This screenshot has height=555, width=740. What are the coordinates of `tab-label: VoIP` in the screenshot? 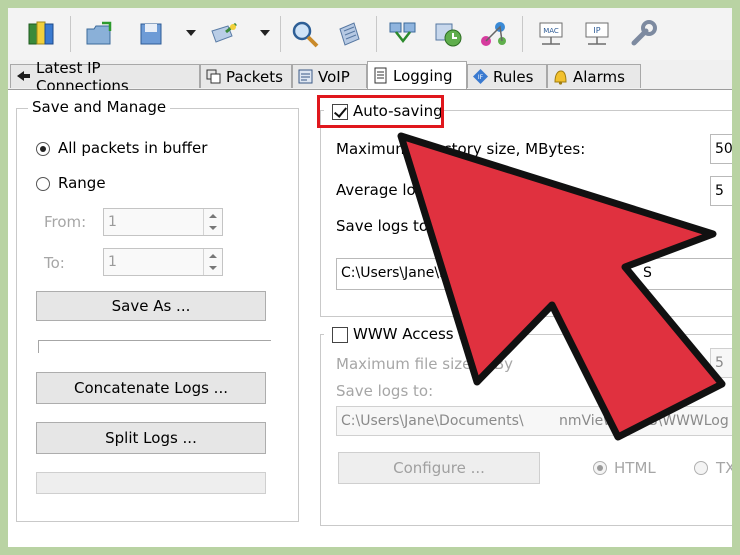 It's located at (334, 76).